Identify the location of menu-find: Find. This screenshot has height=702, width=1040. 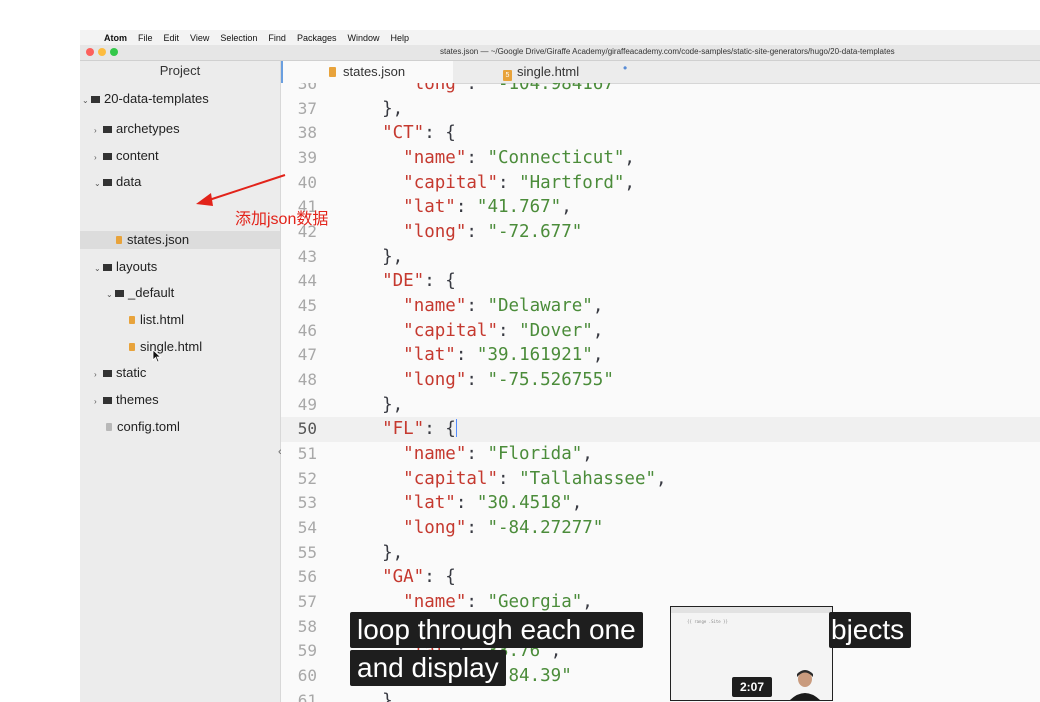
(277, 38).